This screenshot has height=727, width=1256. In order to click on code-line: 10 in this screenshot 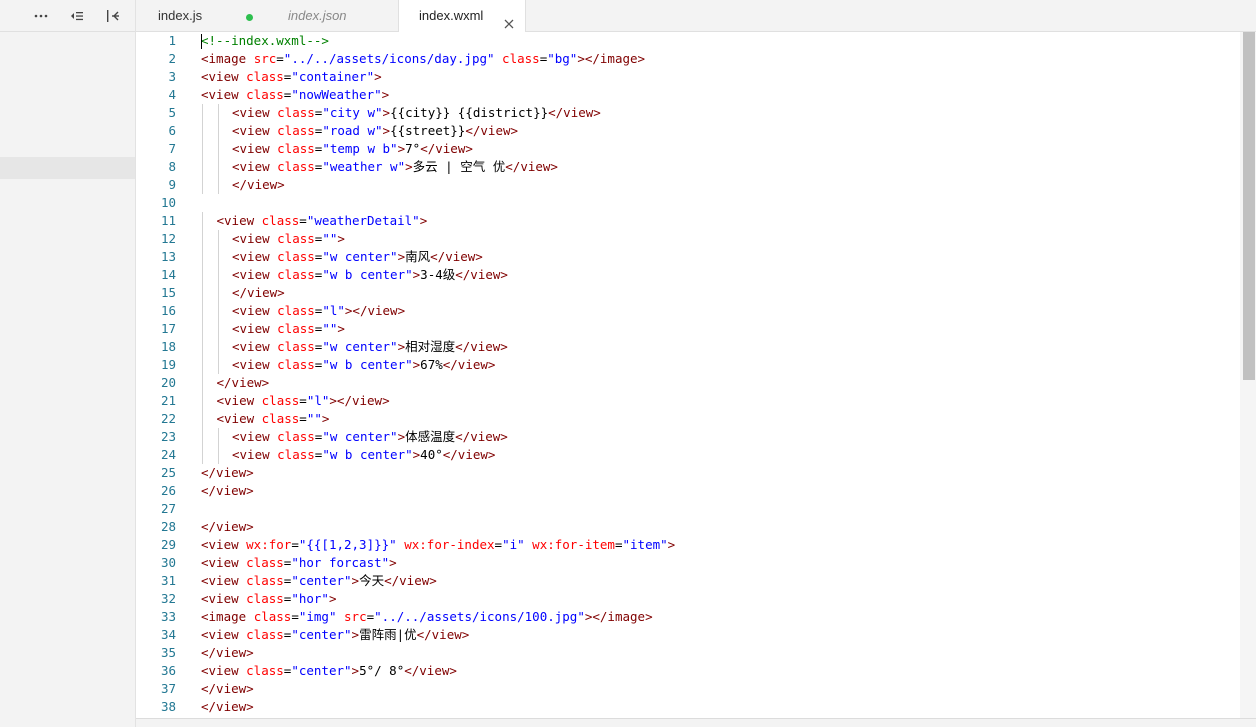, I will do `click(688, 203)`.